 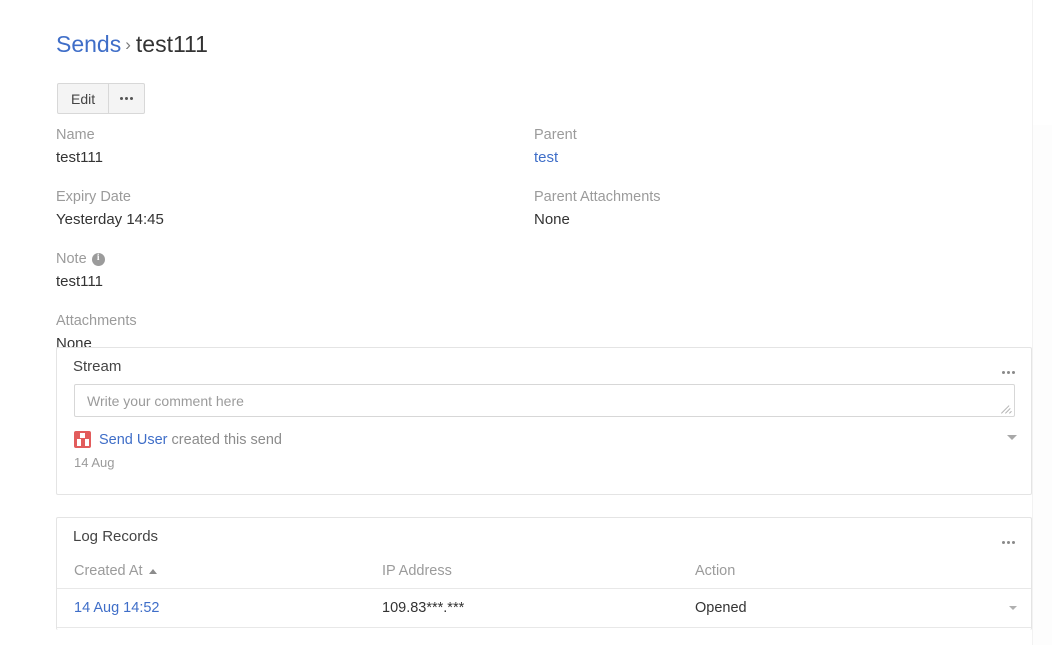 I want to click on stream-post-date: 14 Aug, so click(x=94, y=462).